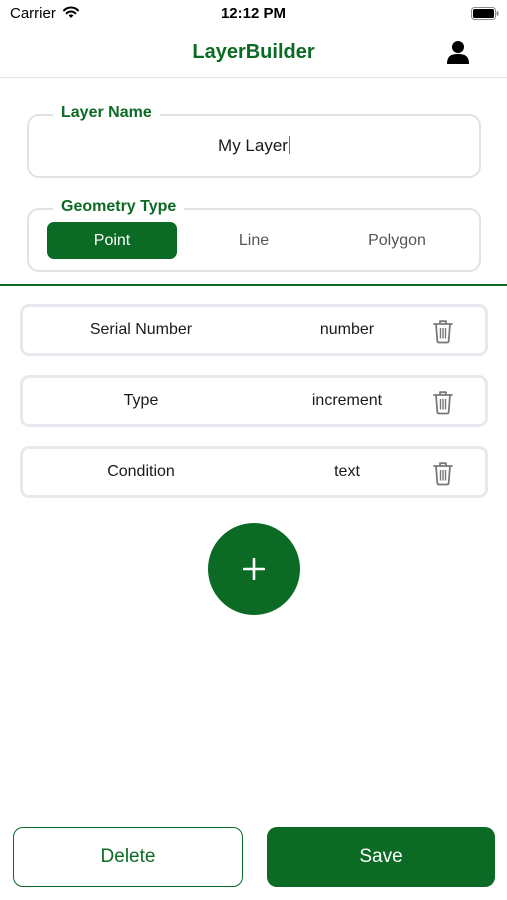 Image resolution: width=507 pixels, height=900 pixels. I want to click on plus-icon, so click(254, 569).